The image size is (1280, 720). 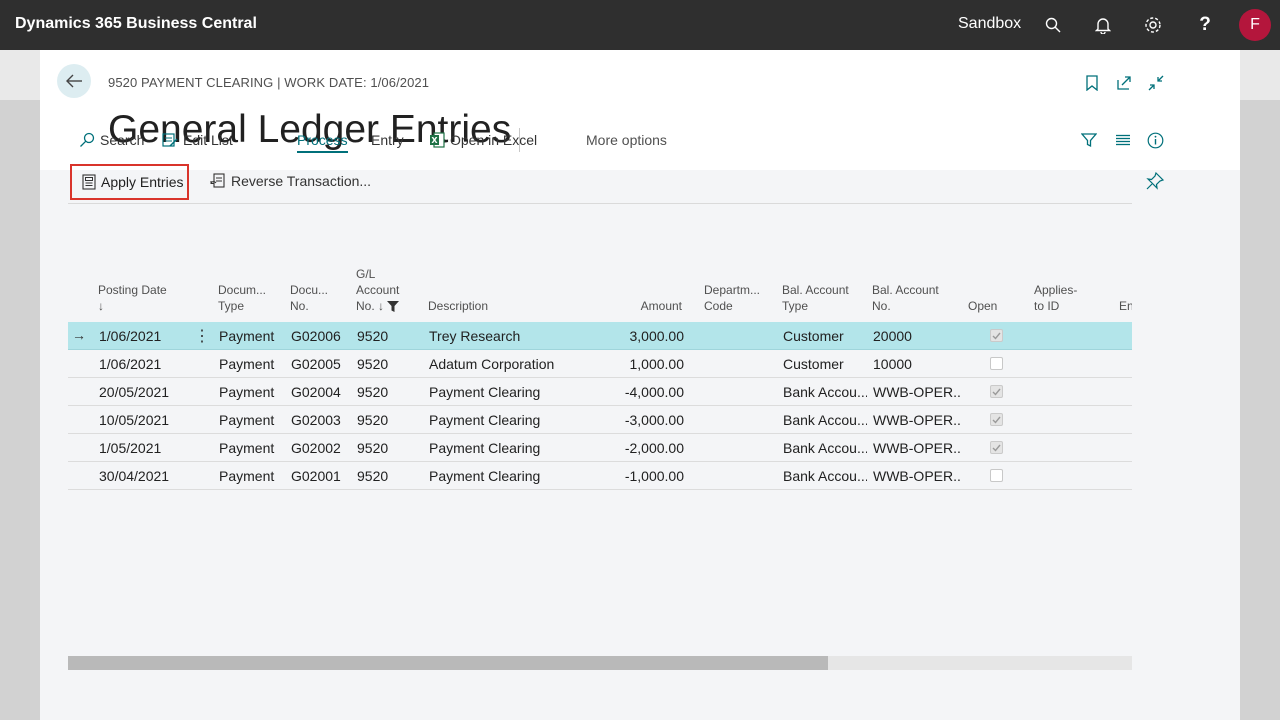 What do you see at coordinates (641, 448) in the screenshot?
I see `cell-amount: -2,000.00` at bounding box center [641, 448].